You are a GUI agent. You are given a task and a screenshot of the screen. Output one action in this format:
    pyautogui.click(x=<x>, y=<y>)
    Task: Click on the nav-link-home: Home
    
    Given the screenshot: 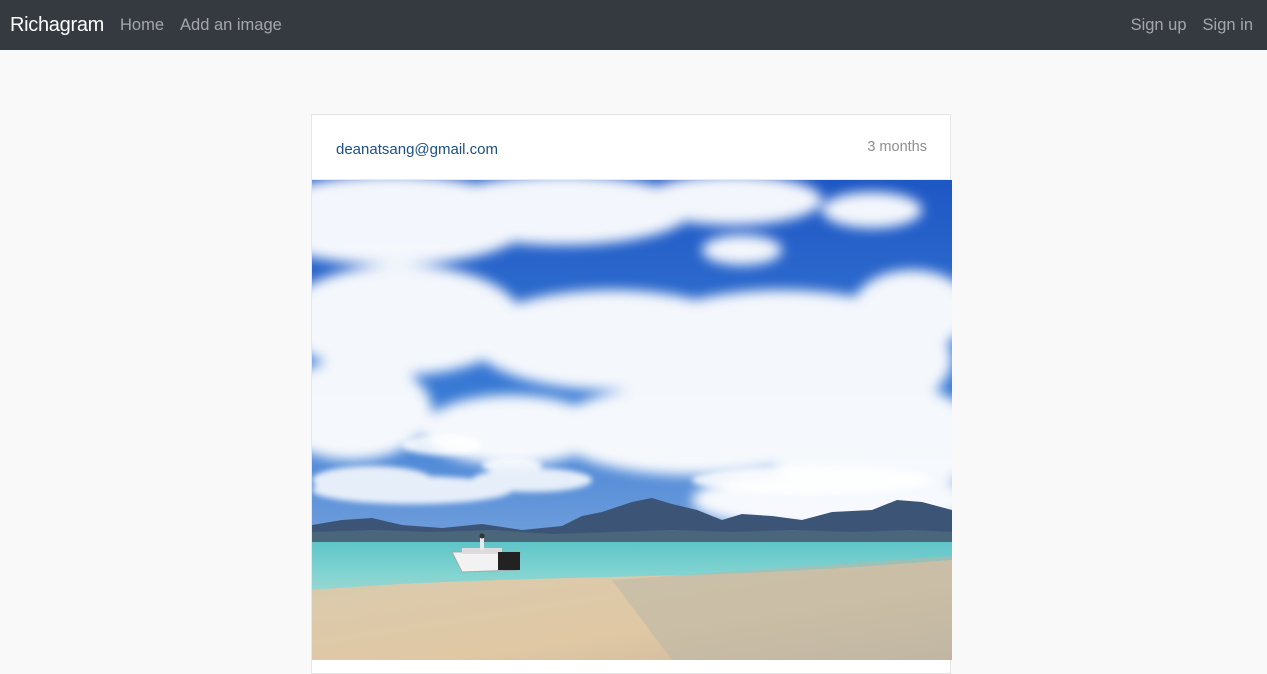 What is the action you would take?
    pyautogui.click(x=142, y=25)
    